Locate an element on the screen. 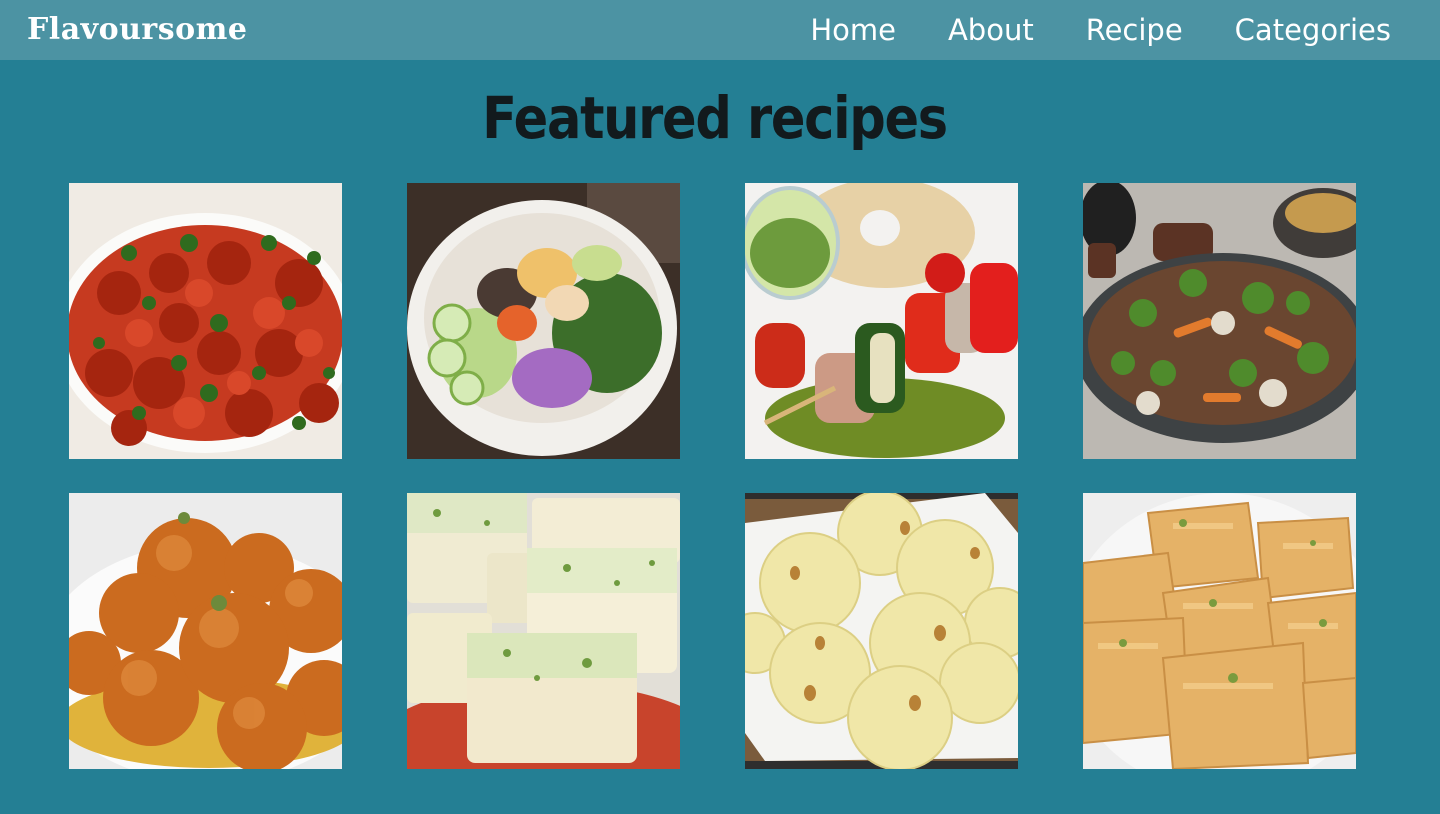 The width and height of the screenshot is (1440, 814). chilli-chicken-photo is located at coordinates (205, 321).